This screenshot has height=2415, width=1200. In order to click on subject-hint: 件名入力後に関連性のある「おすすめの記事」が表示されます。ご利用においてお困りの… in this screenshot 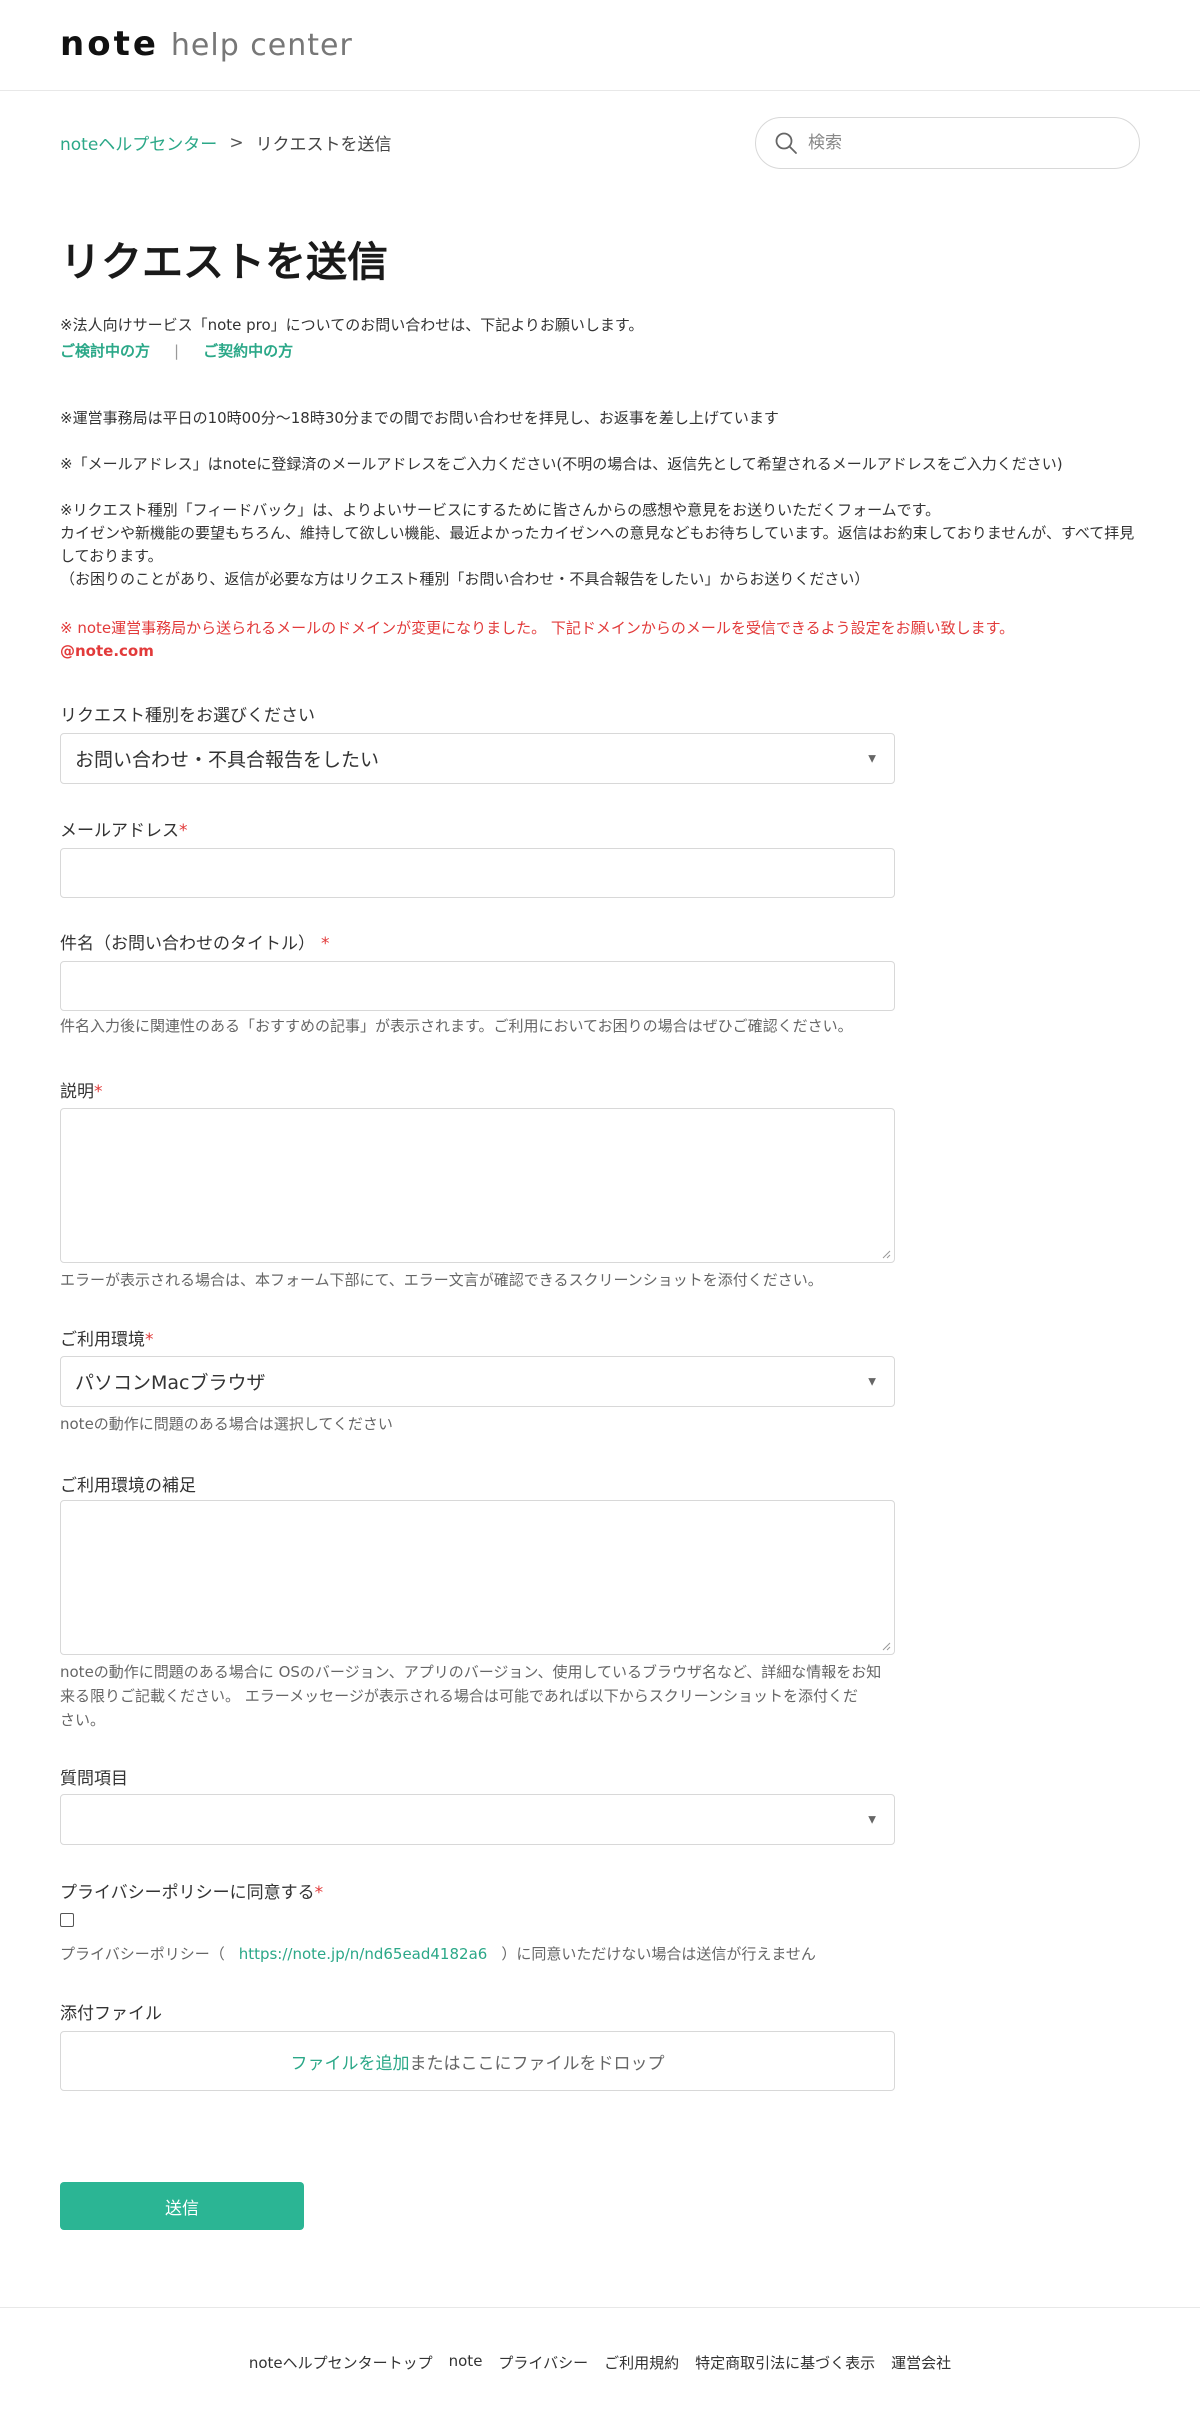, I will do `click(456, 1026)`.